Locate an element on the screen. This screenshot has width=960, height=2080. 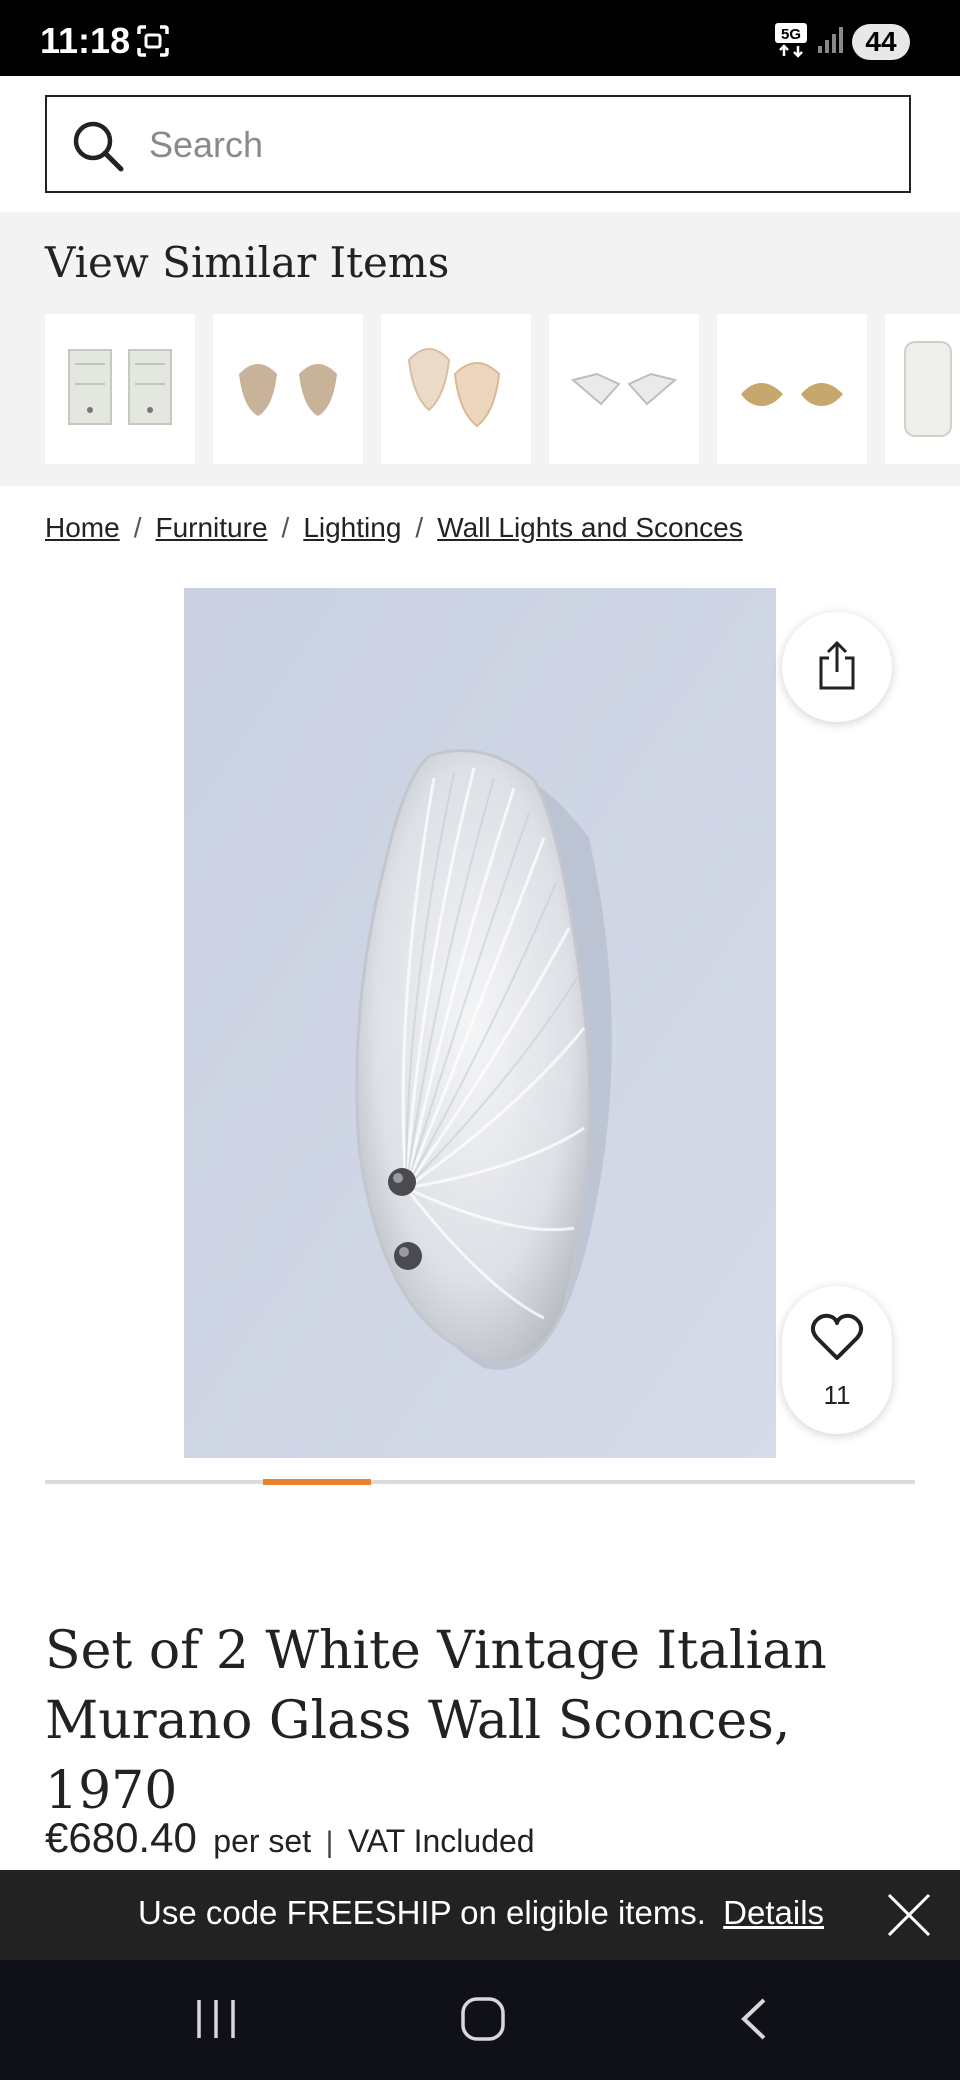
promo-text: Use code FREESHIP on eligible items. is located at coordinates (422, 1912).